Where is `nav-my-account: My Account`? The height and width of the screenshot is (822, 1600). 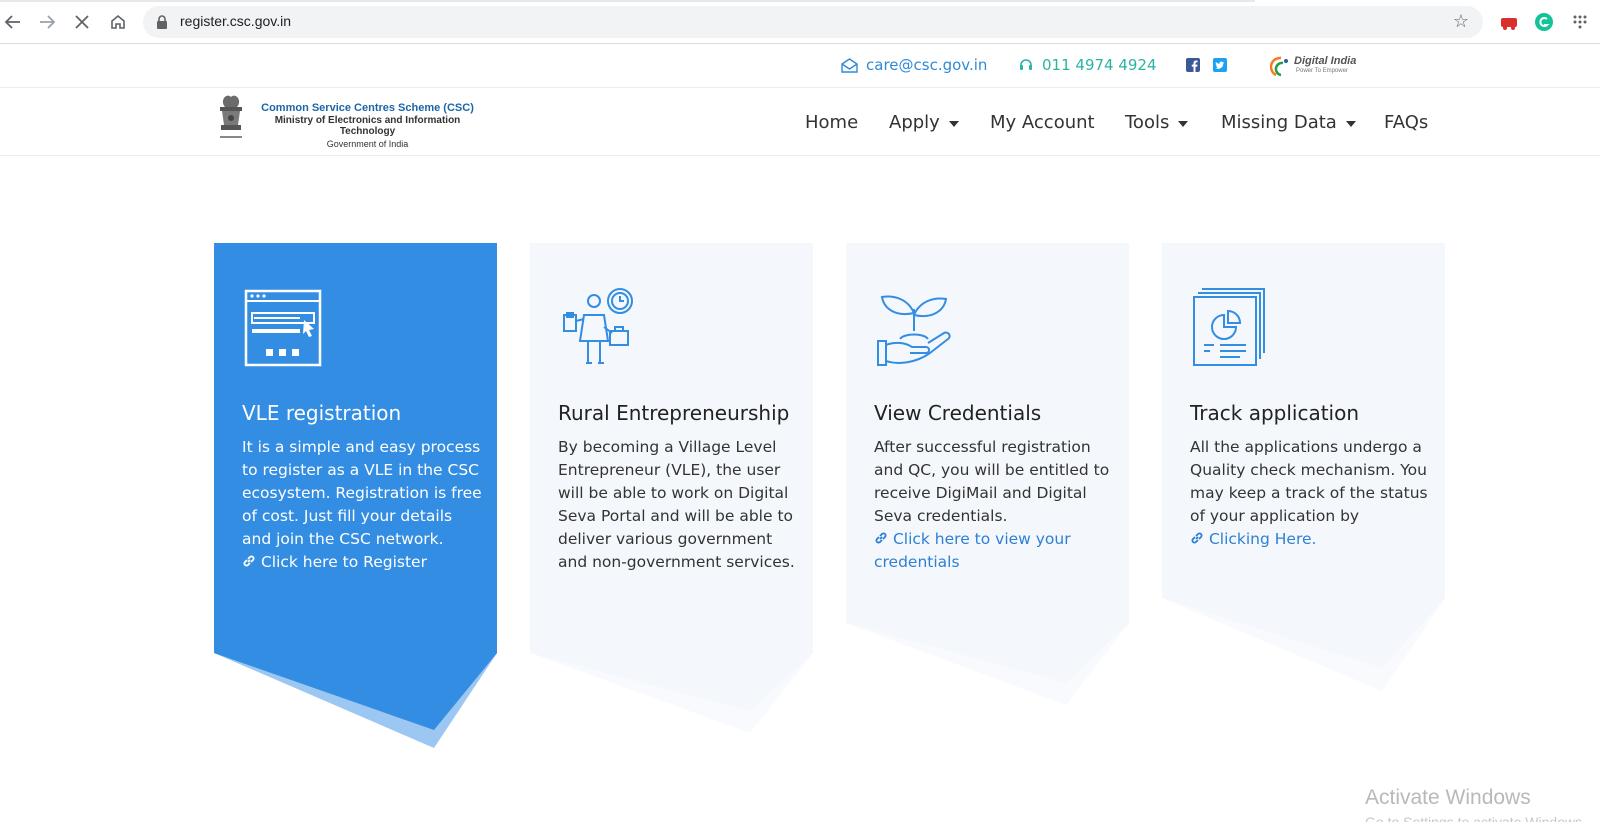 nav-my-account: My Account is located at coordinates (1042, 122).